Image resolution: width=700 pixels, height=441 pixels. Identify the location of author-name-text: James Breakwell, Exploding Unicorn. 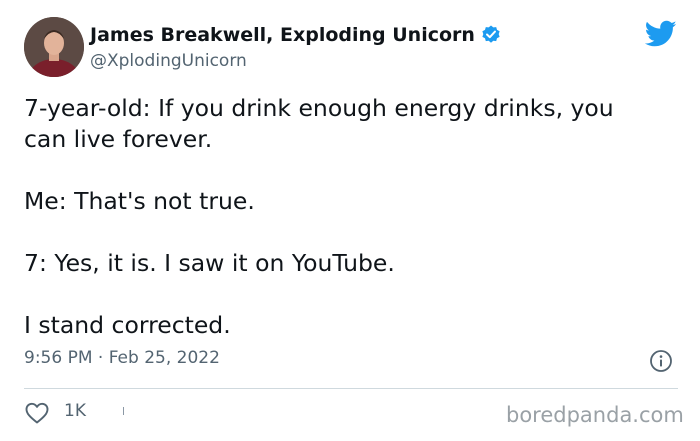
(282, 35).